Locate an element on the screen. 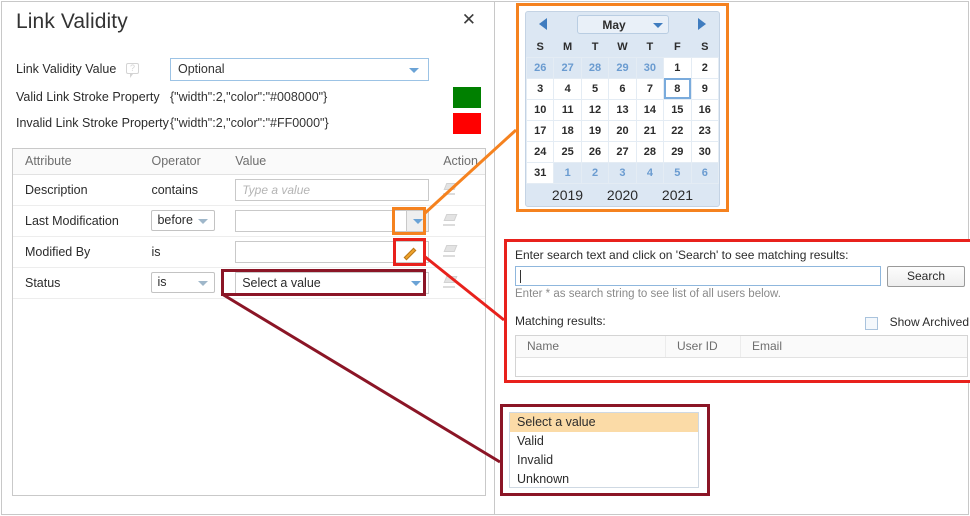 The image size is (970, 516). calendar-day: 16 is located at coordinates (705, 109).